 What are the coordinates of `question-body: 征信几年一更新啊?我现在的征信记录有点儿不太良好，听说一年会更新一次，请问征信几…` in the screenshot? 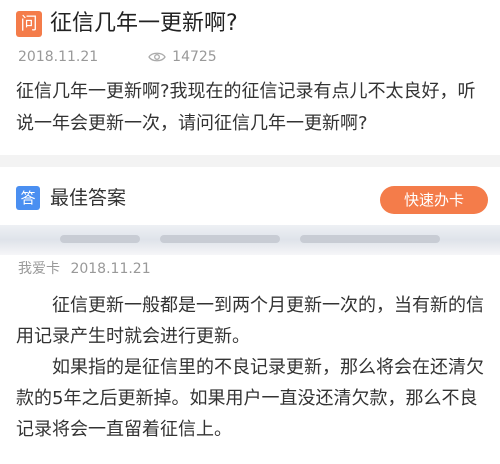 It's located at (246, 107).